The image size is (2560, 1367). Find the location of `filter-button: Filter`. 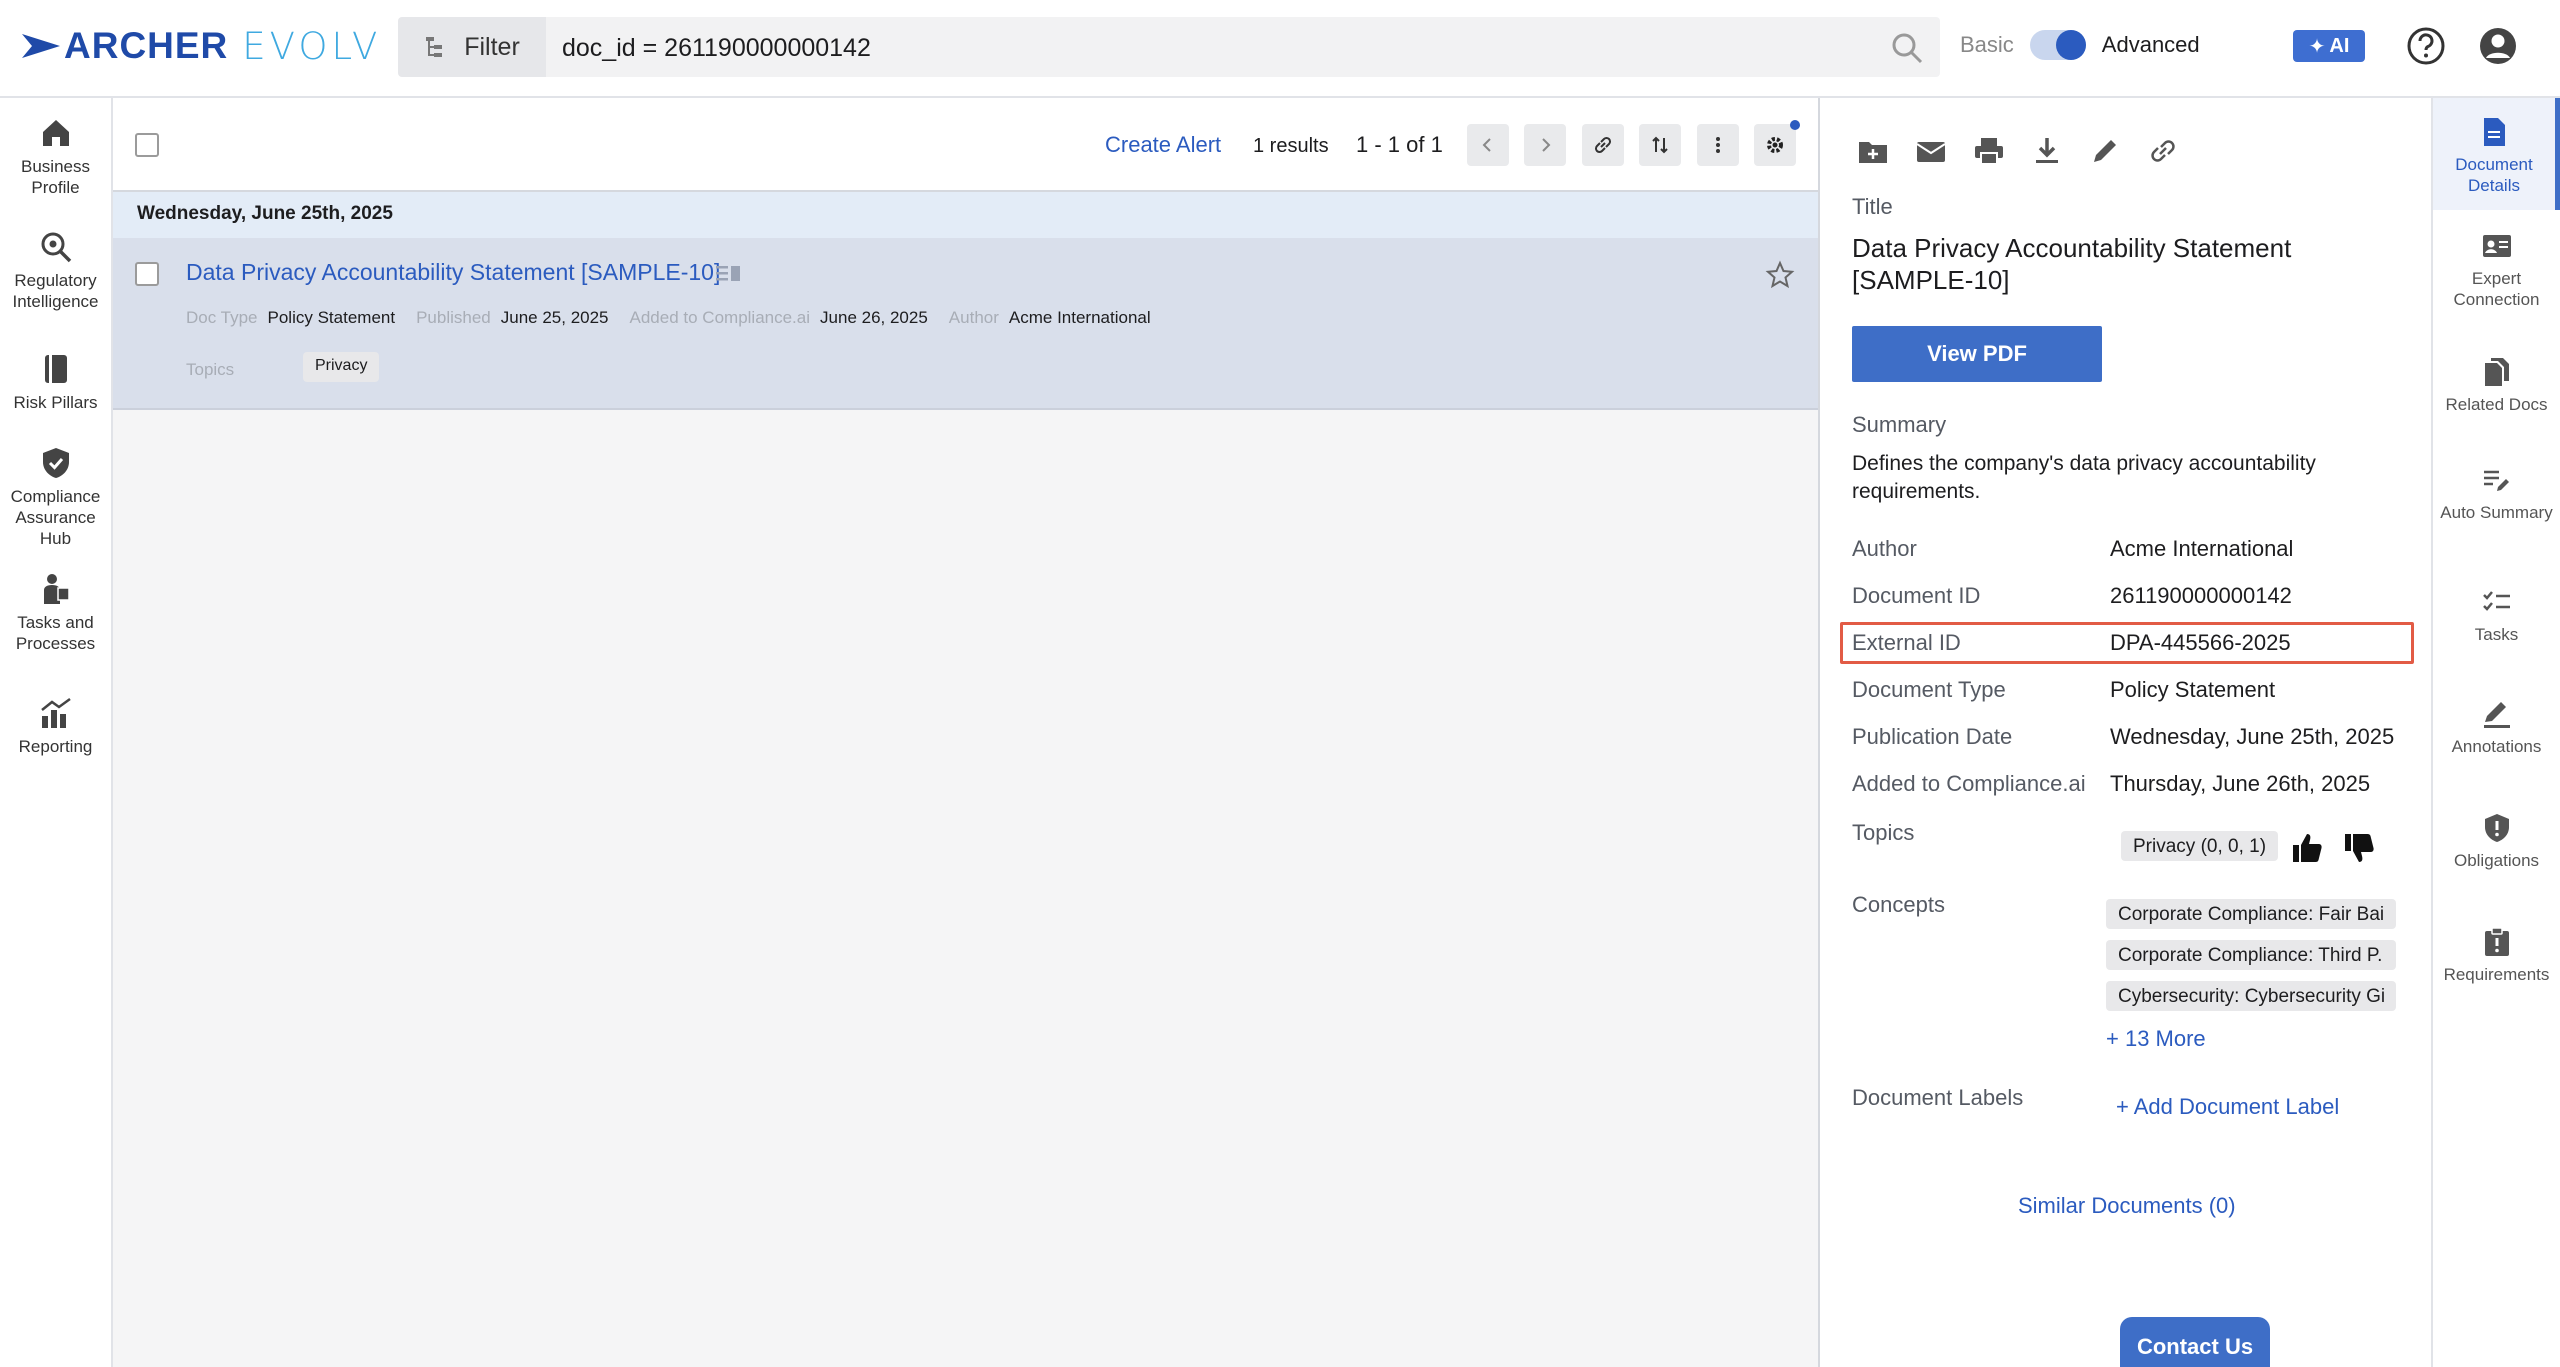

filter-button: Filter is located at coordinates (472, 47).